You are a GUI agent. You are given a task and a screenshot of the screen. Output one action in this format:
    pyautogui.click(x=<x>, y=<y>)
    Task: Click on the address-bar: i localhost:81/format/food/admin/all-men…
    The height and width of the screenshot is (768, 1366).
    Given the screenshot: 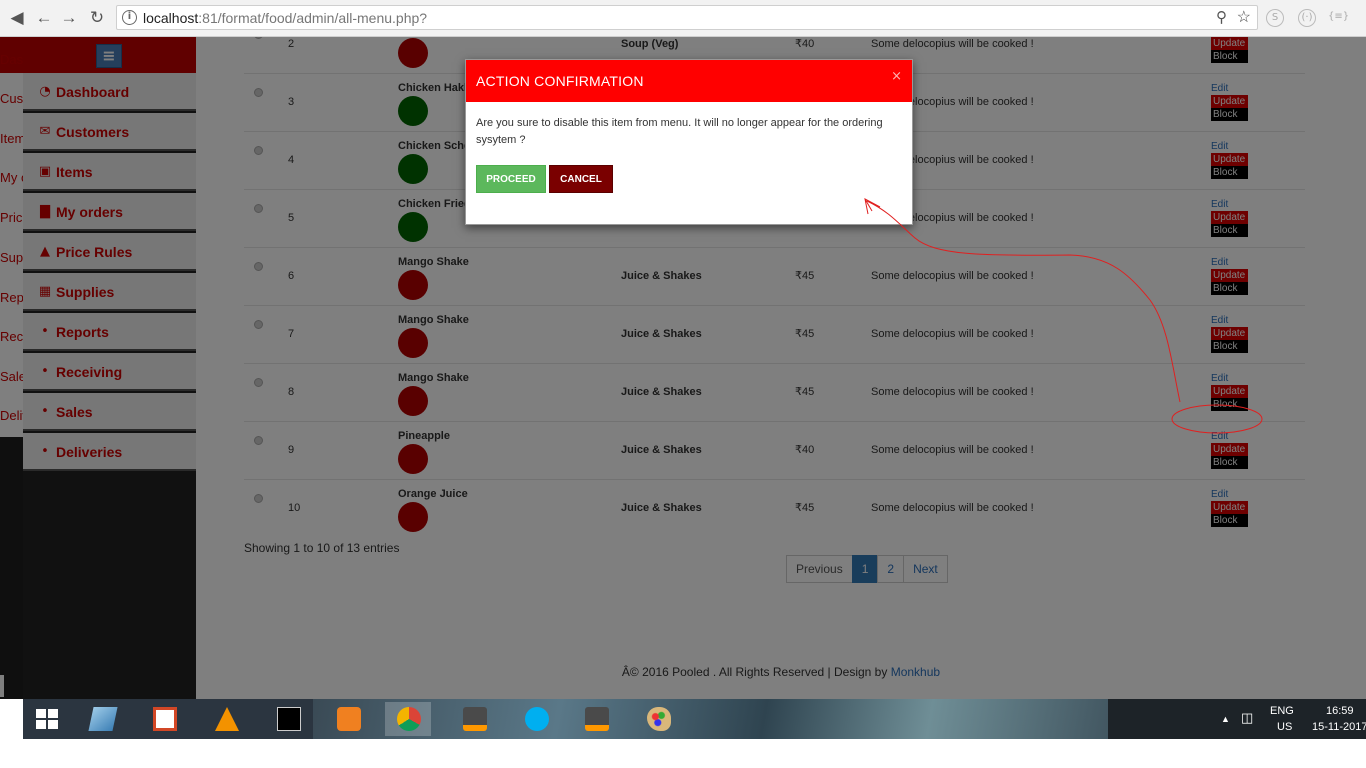 What is the action you would take?
    pyautogui.click(x=687, y=17)
    